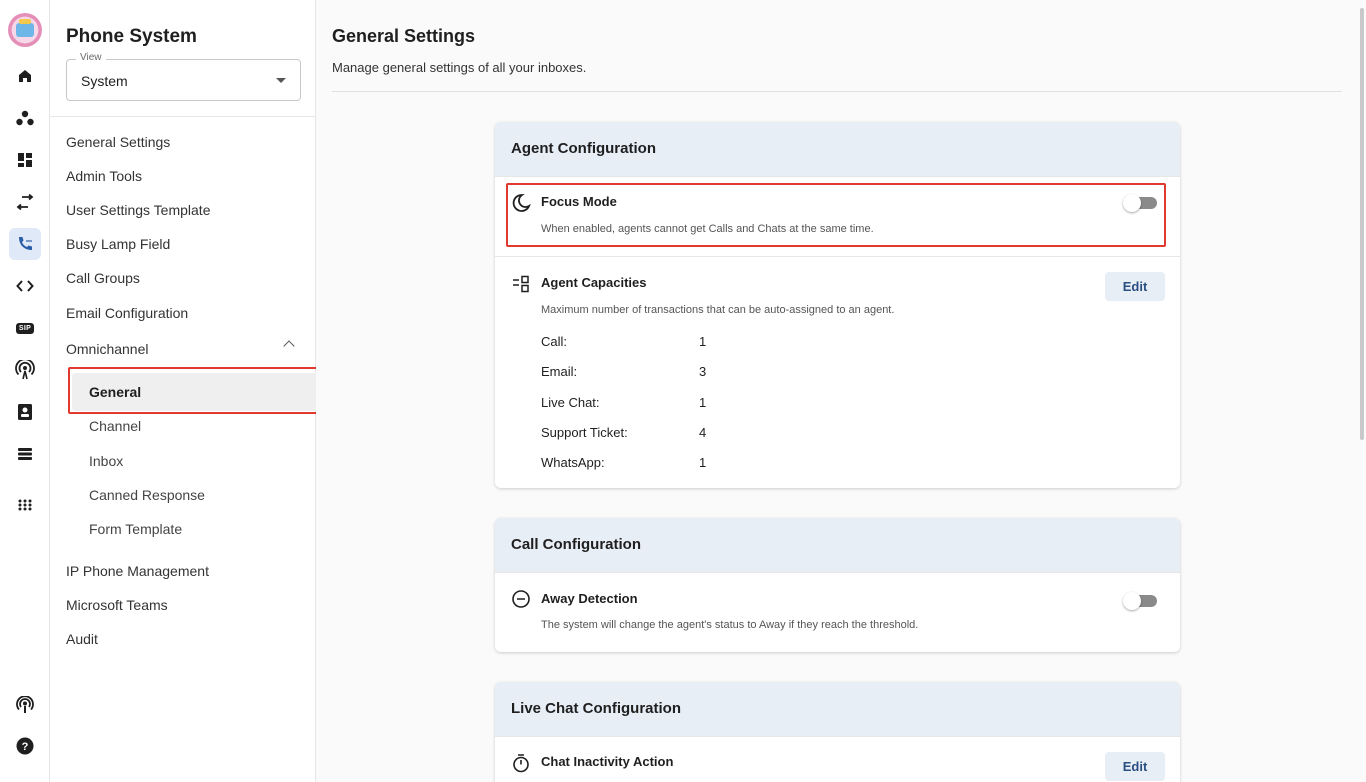 The width and height of the screenshot is (1366, 782). What do you see at coordinates (106, 461) in the screenshot?
I see `sidebar-item-inbox: Inbox` at bounding box center [106, 461].